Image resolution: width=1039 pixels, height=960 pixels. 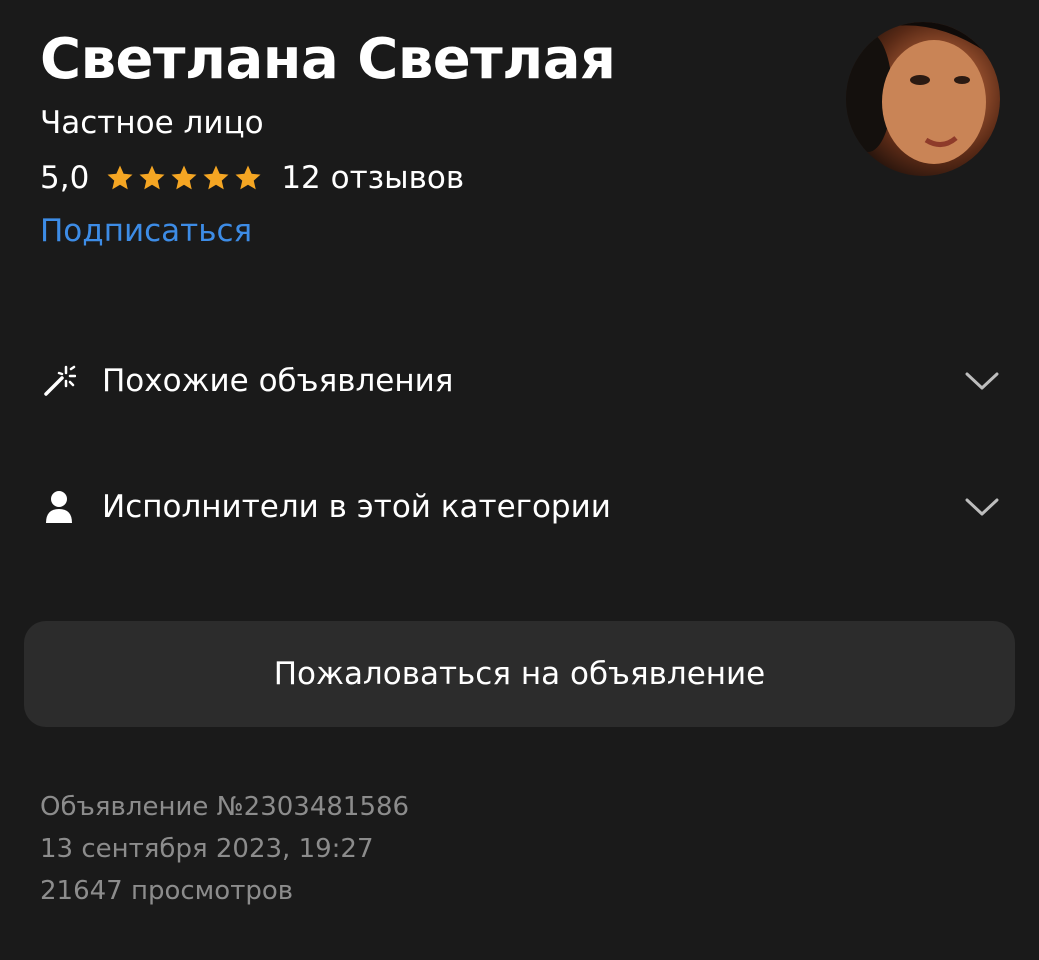 I want to click on similar-ads-item: Похожие объявления, so click(x=520, y=381).